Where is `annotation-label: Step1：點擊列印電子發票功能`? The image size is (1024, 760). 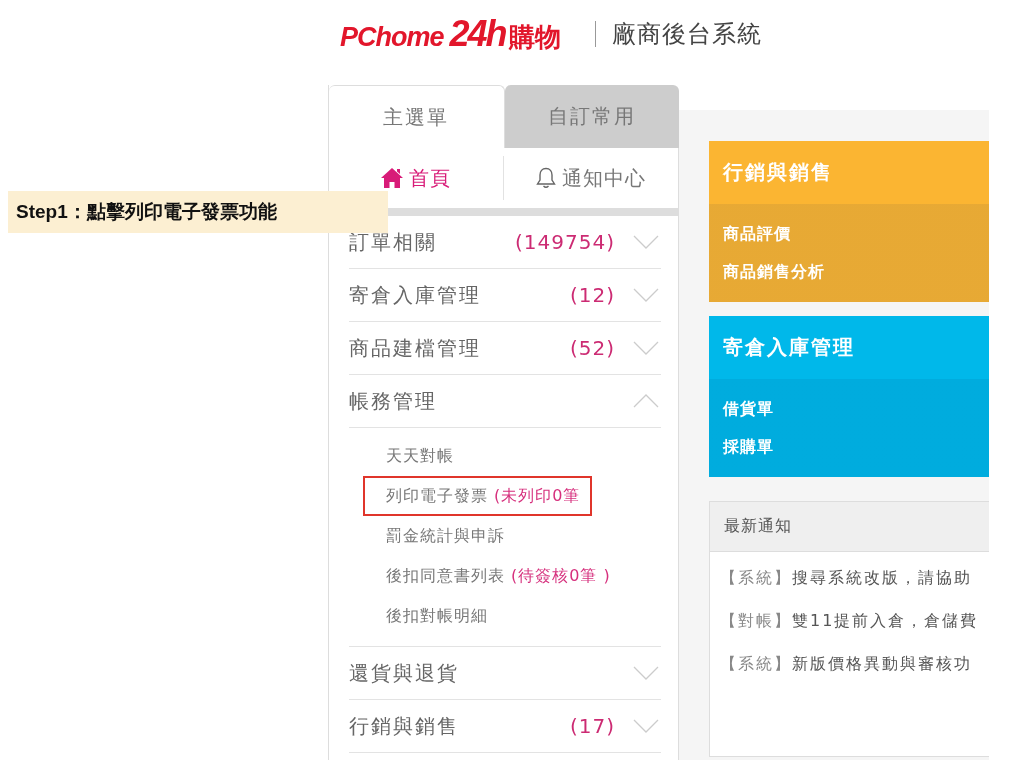 annotation-label: Step1：點擊列印電子發票功能 is located at coordinates (198, 212).